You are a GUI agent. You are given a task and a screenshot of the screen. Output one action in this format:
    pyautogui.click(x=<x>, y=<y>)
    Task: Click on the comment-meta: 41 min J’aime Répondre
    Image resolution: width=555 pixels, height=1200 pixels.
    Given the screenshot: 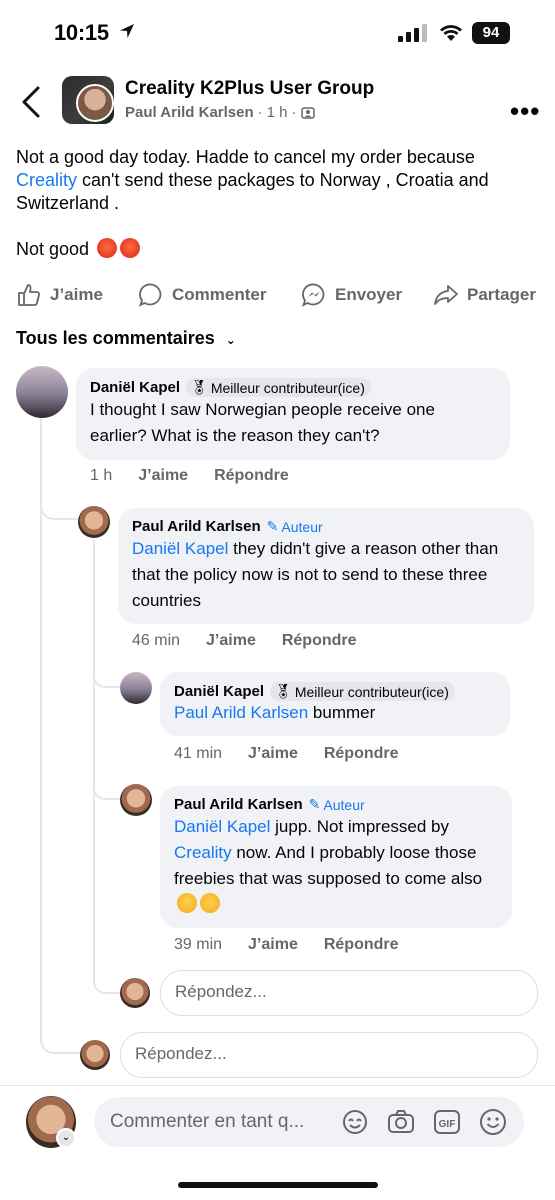 What is the action you would take?
    pyautogui.click(x=286, y=754)
    